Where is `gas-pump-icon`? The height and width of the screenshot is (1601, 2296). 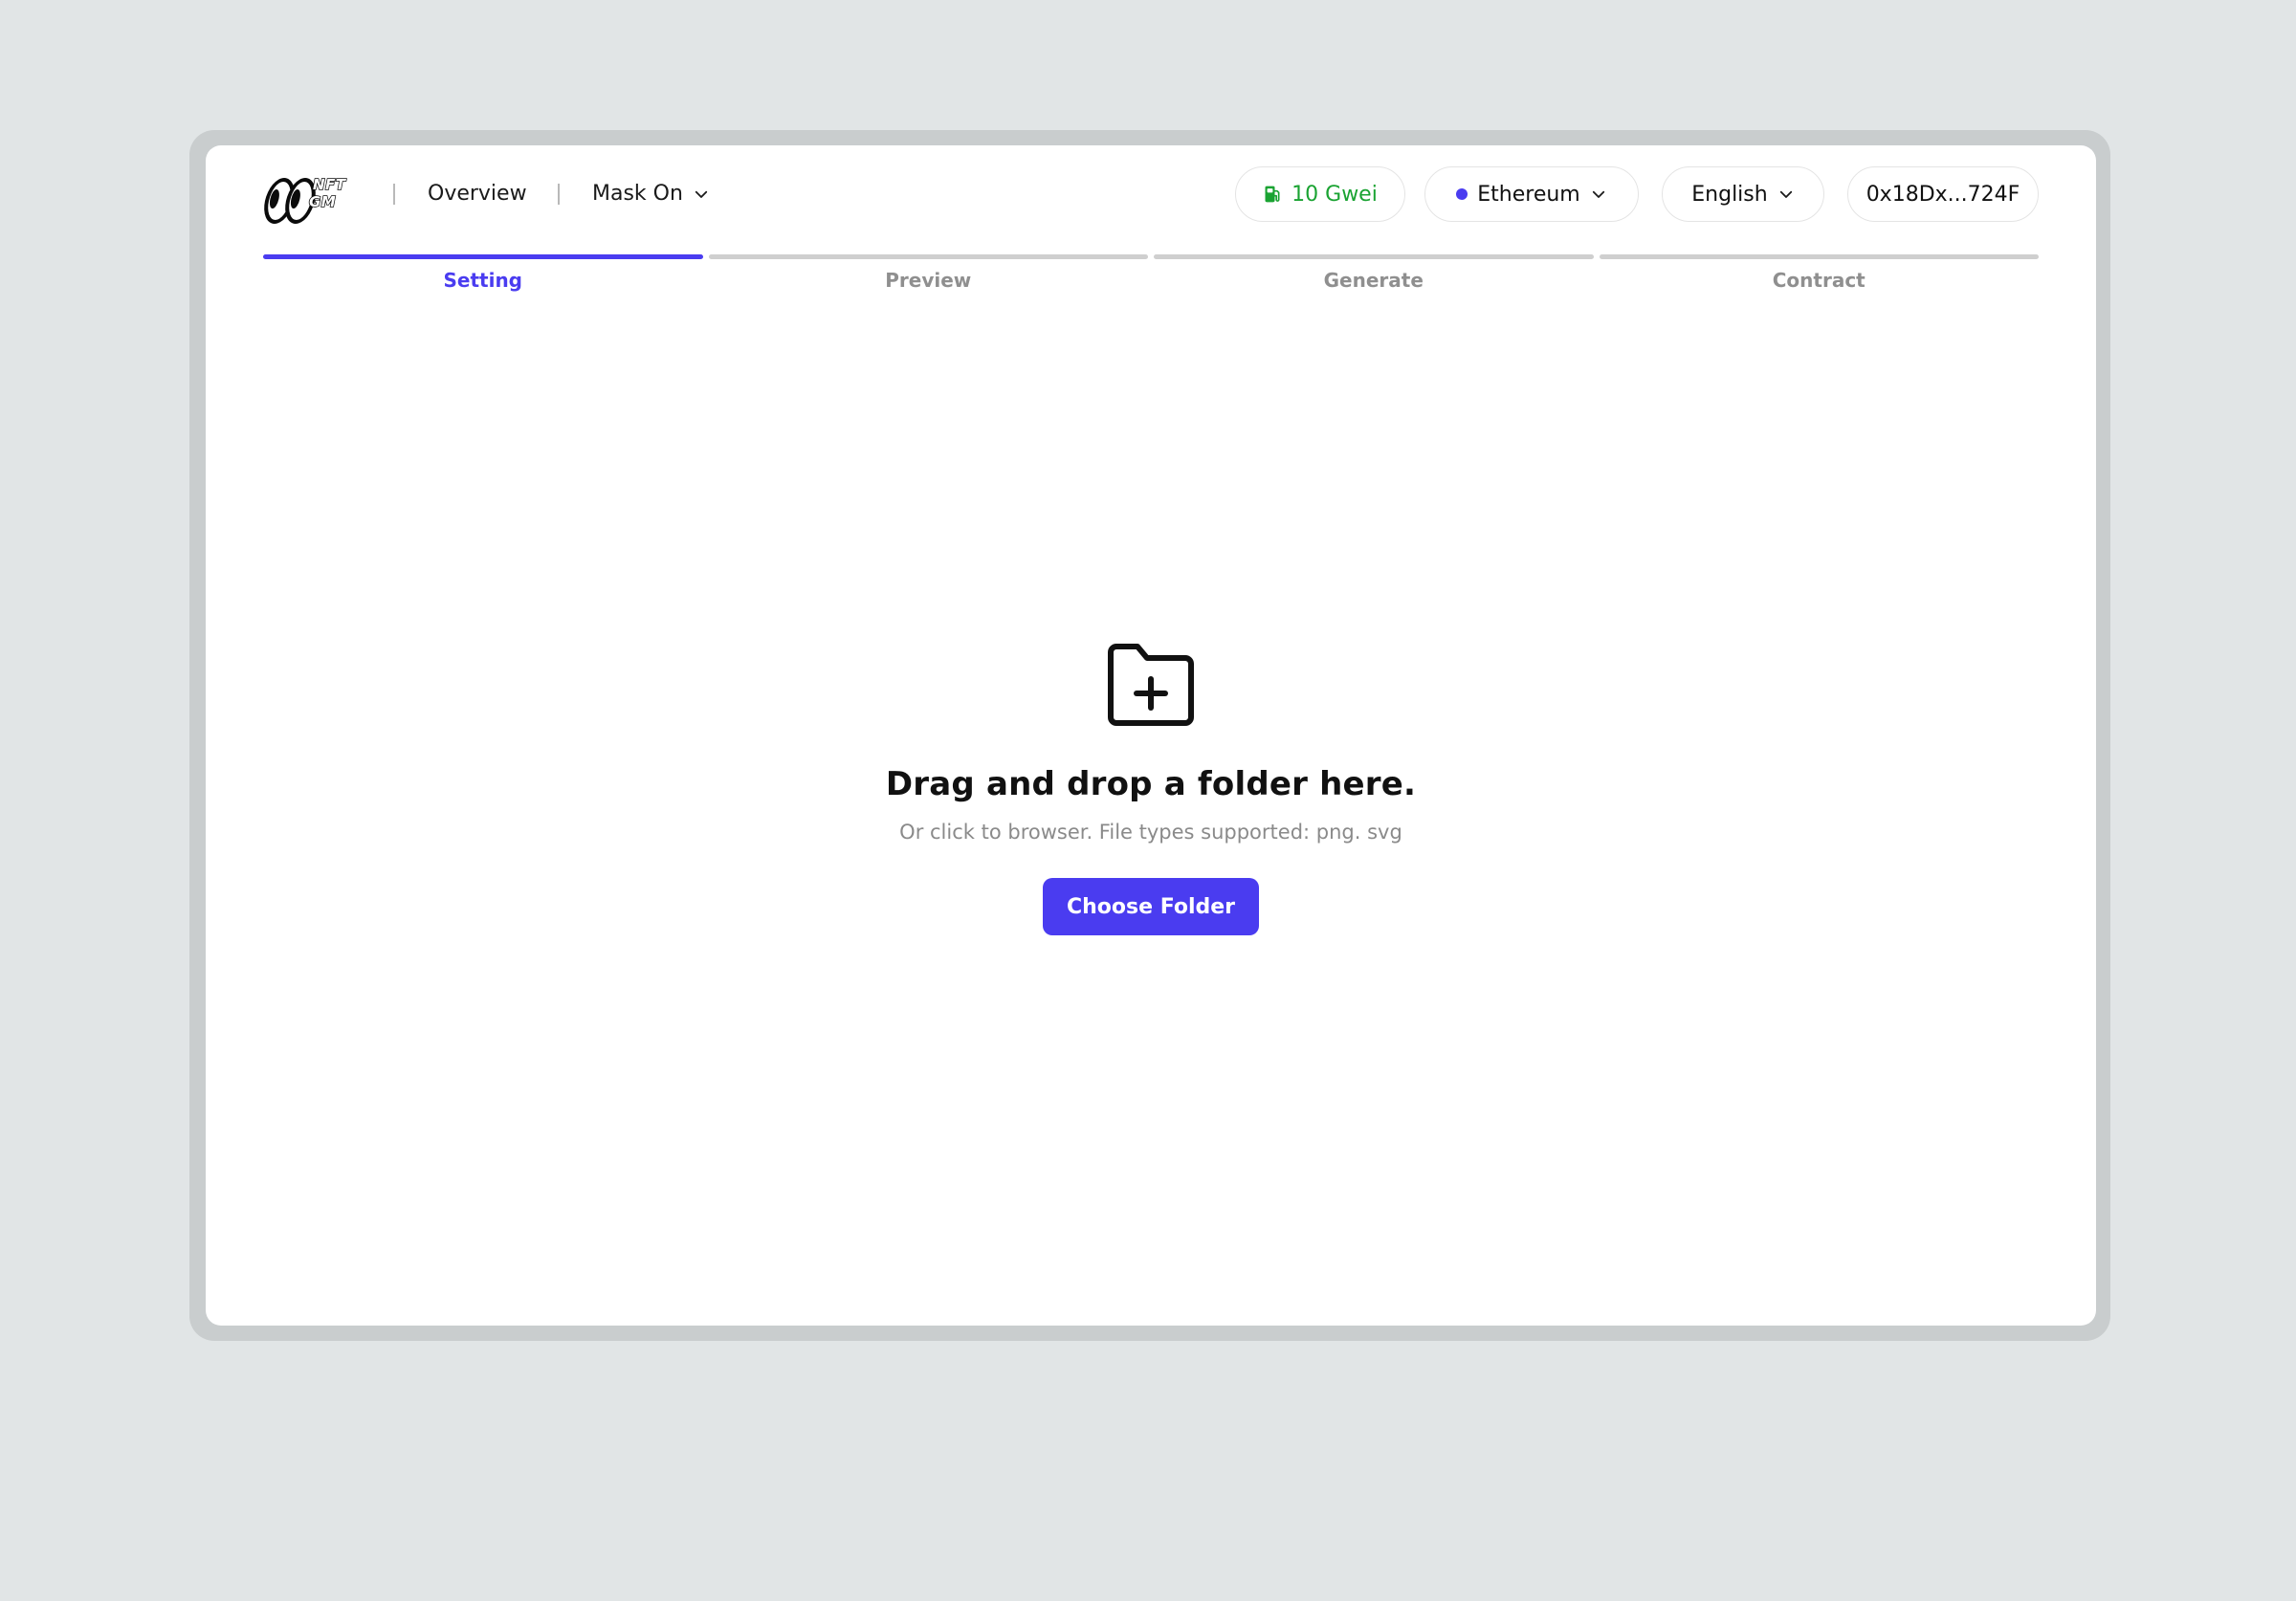
gas-pump-icon is located at coordinates (1272, 194).